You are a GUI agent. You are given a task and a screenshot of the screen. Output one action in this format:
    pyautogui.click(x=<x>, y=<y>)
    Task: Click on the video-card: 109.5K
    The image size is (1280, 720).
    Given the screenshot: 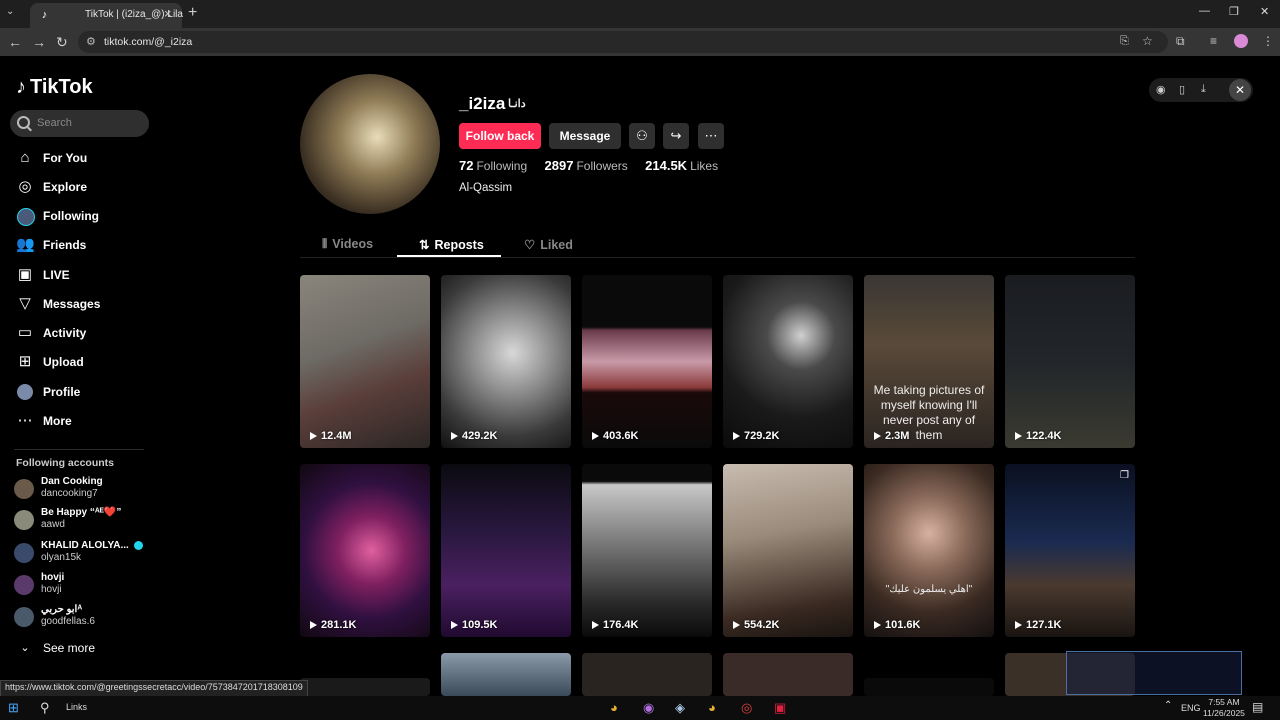 What is the action you would take?
    pyautogui.click(x=506, y=550)
    